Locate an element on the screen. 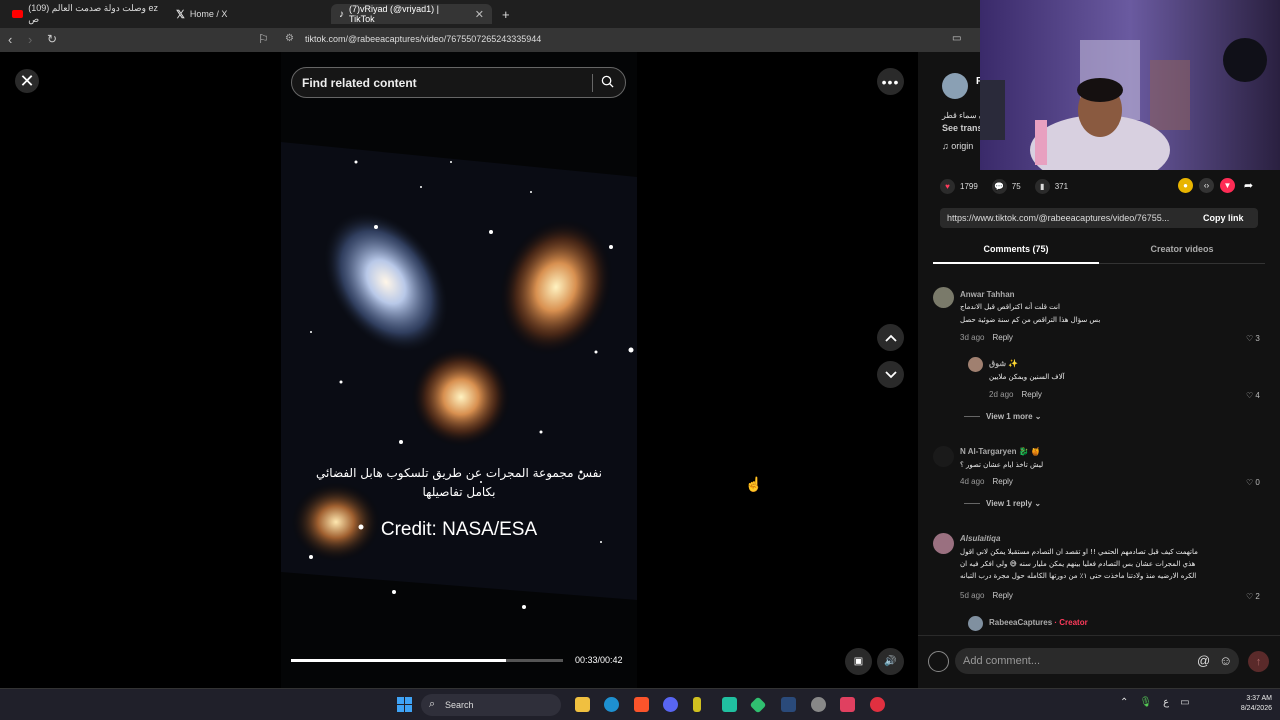  reply-like-button: ♡ 4 is located at coordinates (1253, 395).